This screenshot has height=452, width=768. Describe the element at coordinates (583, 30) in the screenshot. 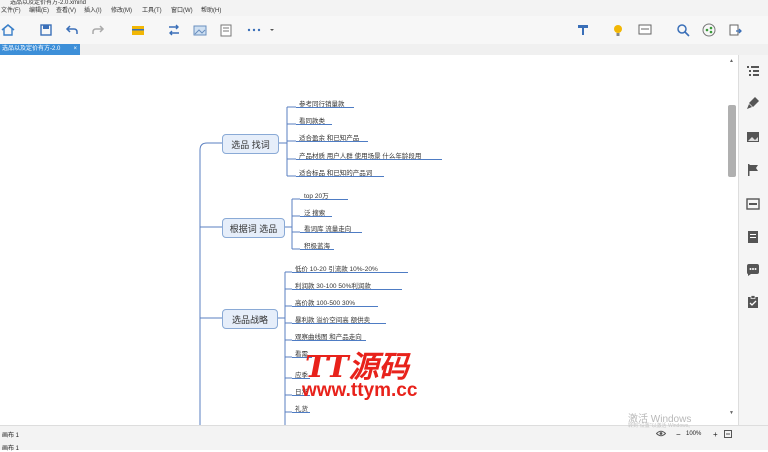

I see `tag-icon` at that location.